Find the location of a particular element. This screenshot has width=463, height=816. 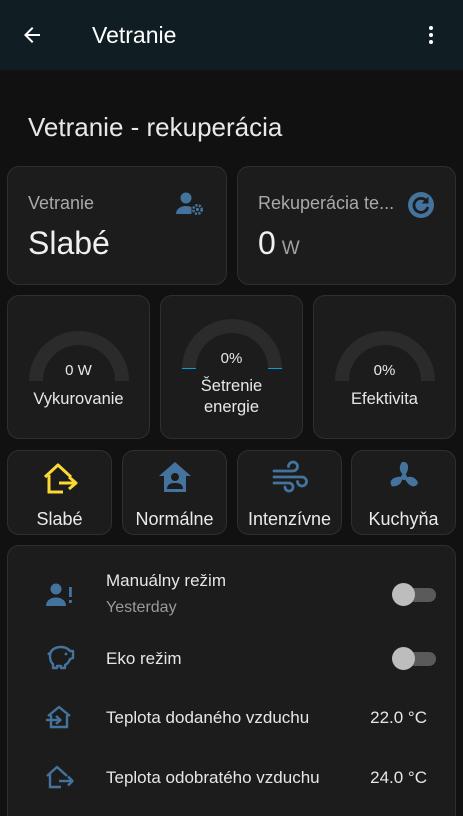

eco-mode-name: Eko režim is located at coordinates (144, 658).